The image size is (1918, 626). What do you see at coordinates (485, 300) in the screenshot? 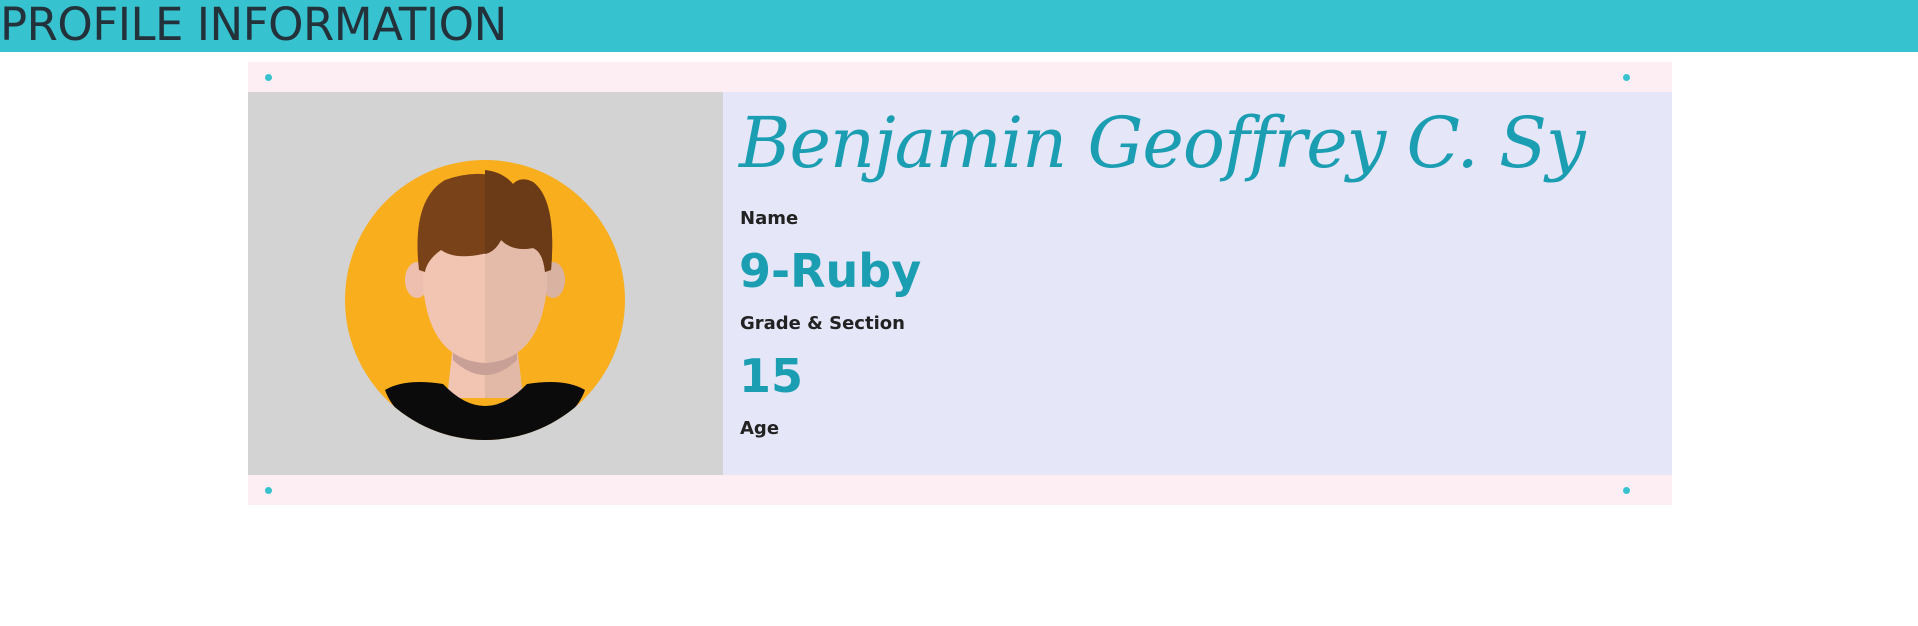
I see `person-avatar-icon` at bounding box center [485, 300].